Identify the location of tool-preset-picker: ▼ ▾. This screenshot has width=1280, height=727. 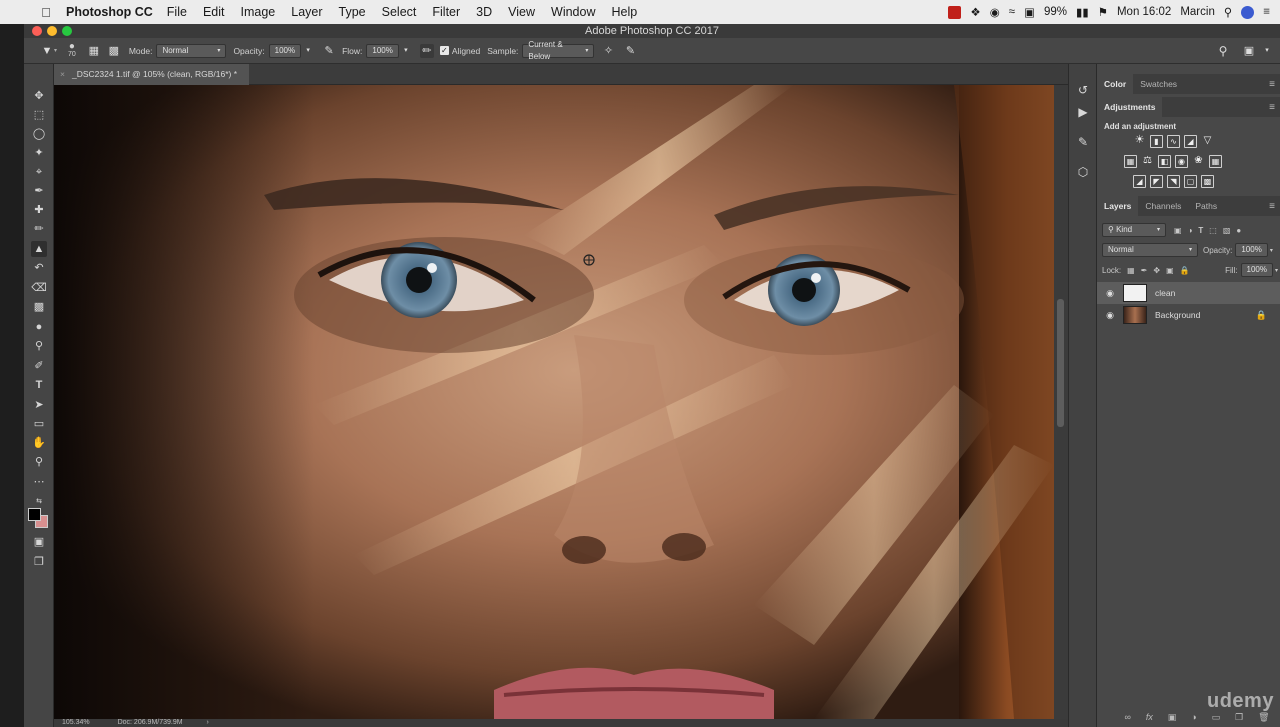
(48, 51).